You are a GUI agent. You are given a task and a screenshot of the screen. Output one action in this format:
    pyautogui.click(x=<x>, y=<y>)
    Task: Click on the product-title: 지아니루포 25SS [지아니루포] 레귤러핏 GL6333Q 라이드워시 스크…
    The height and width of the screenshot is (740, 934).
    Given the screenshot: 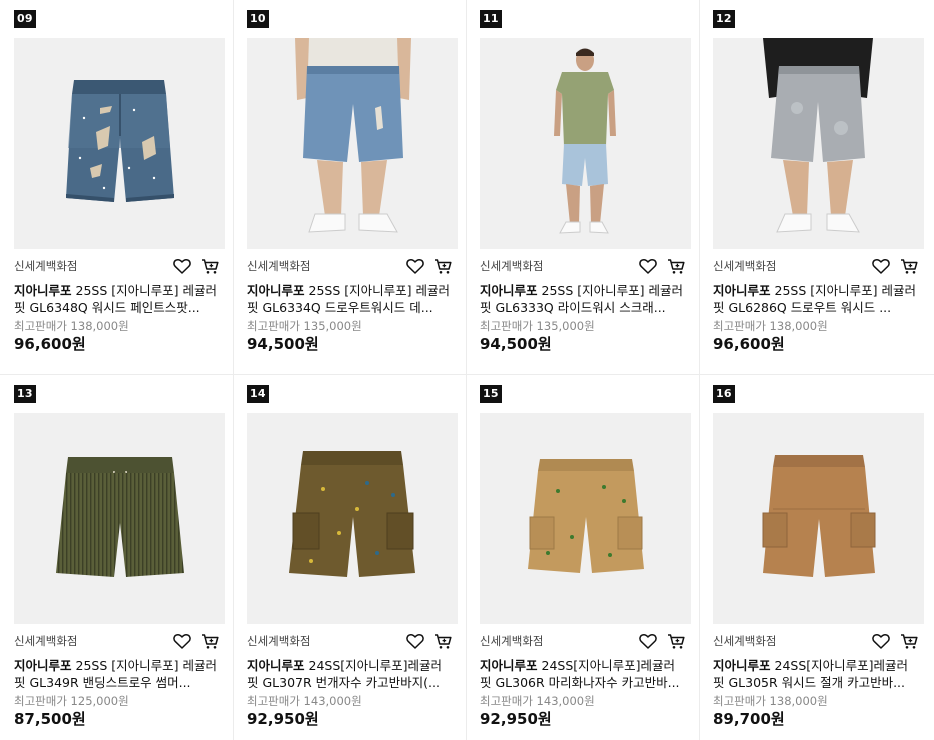 What is the action you would take?
    pyautogui.click(x=583, y=299)
    